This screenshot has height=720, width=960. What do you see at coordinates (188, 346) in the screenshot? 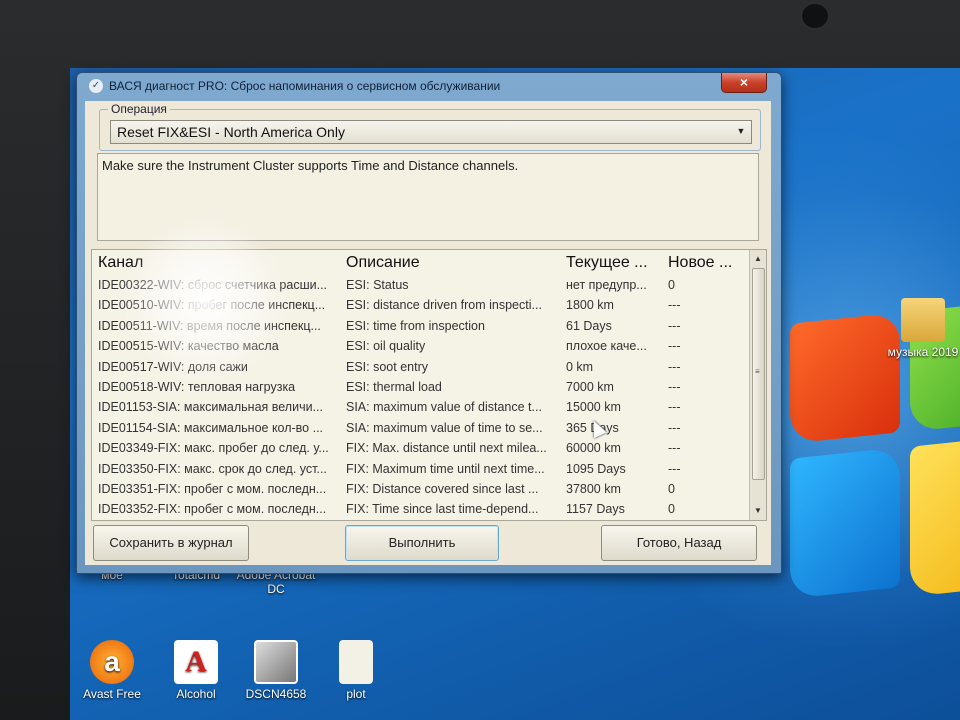
I see `cell-channel: IDE00515-WIV: качество масла` at bounding box center [188, 346].